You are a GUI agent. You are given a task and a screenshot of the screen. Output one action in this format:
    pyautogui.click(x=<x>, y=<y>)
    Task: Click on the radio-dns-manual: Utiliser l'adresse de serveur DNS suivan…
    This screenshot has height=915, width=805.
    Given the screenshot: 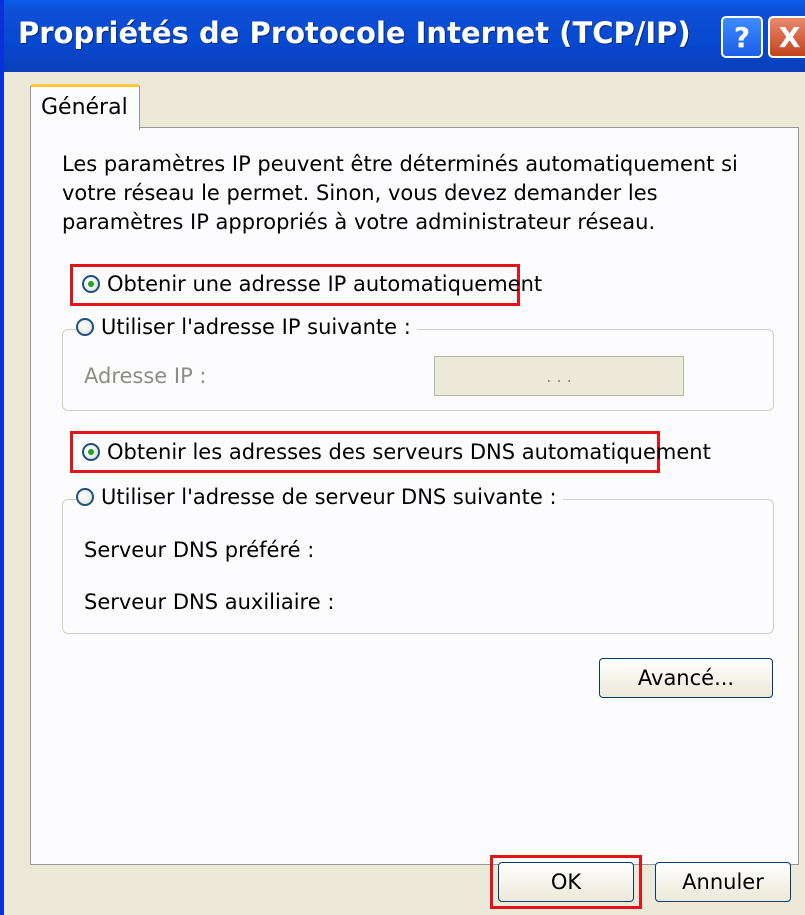 What is the action you would take?
    pyautogui.click(x=319, y=497)
    